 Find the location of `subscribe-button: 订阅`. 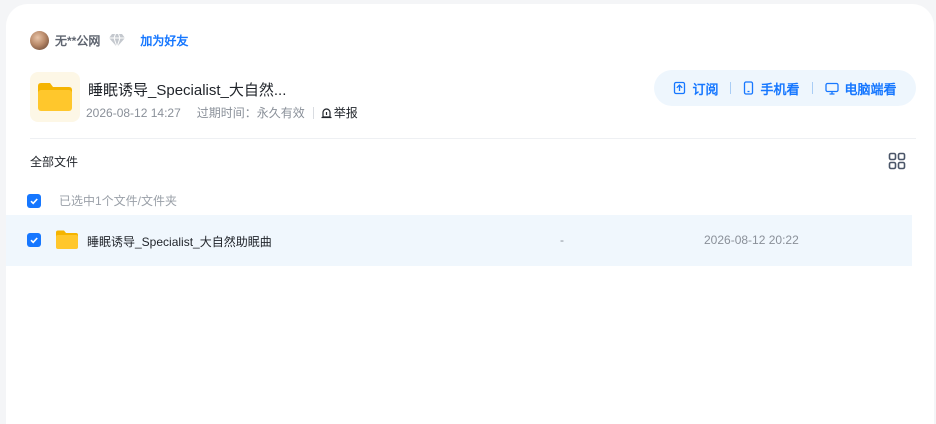

subscribe-button: 订阅 is located at coordinates (695, 88).